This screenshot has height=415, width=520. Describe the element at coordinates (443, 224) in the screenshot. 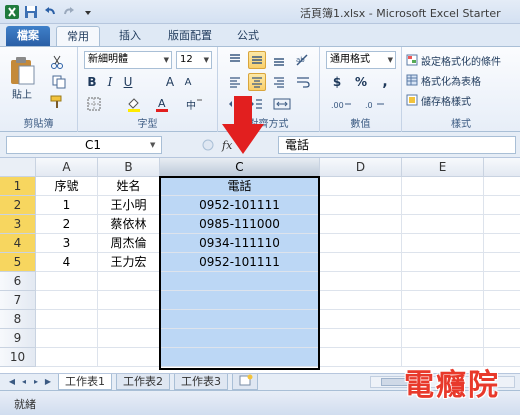

I see `cell-e3` at that location.